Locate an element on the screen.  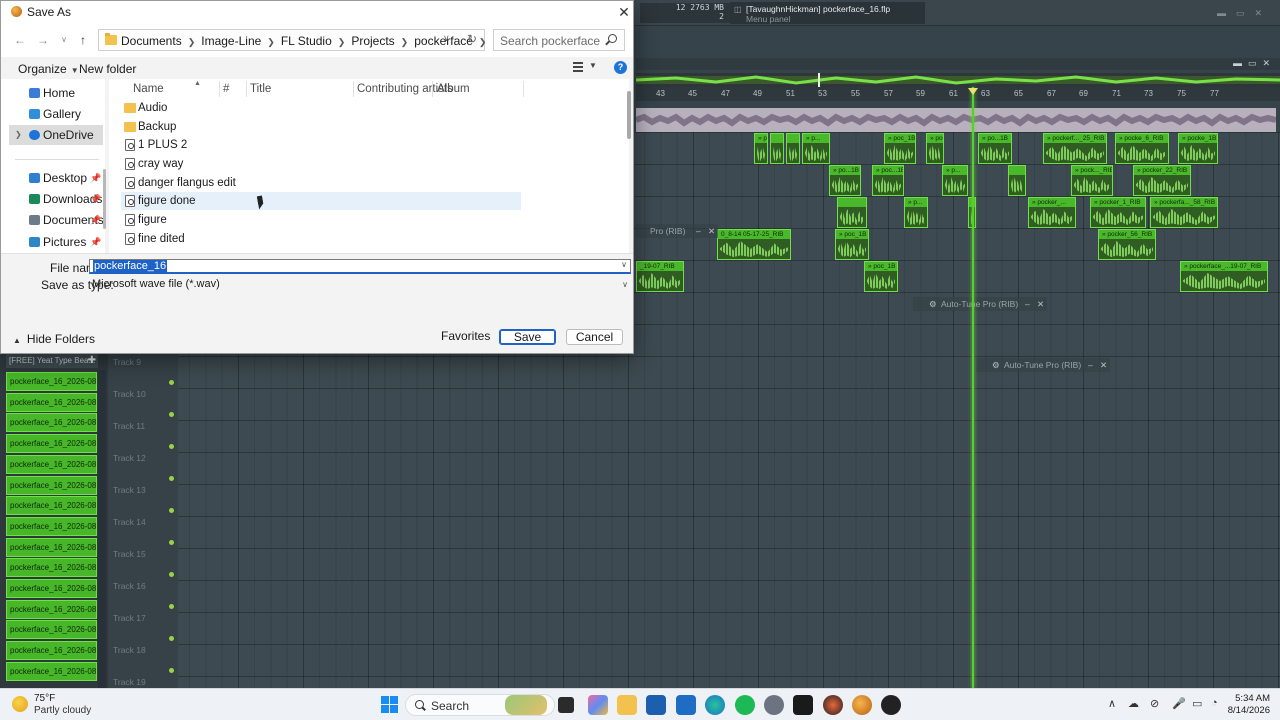
browser-folder-header: [FREE] Yeat Type Bea... ✚ is located at coordinates (52, 361).